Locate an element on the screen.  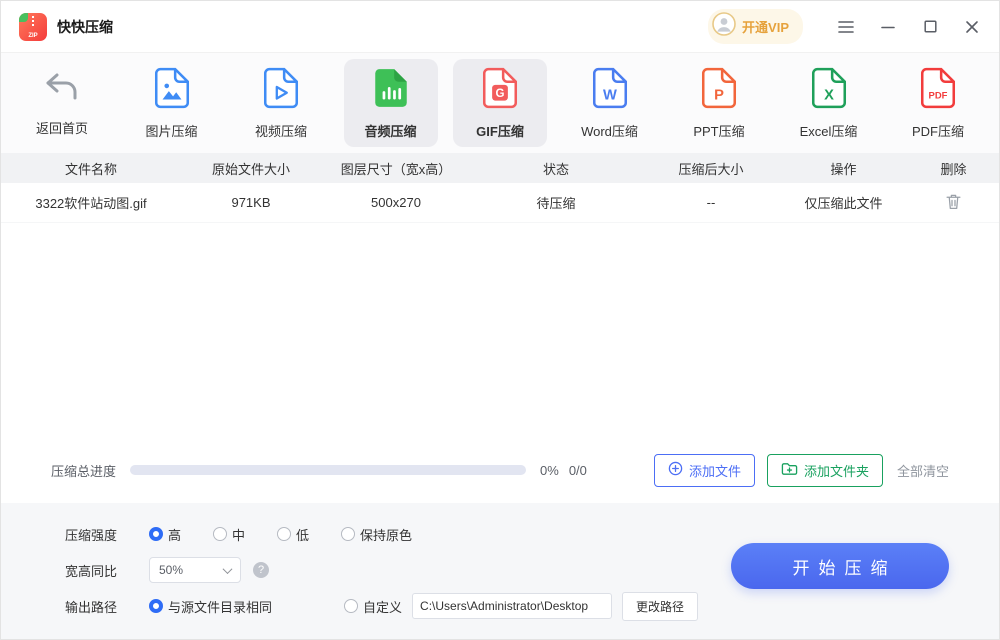
output-custom-option: 自定义 is located at coordinates (373, 606).